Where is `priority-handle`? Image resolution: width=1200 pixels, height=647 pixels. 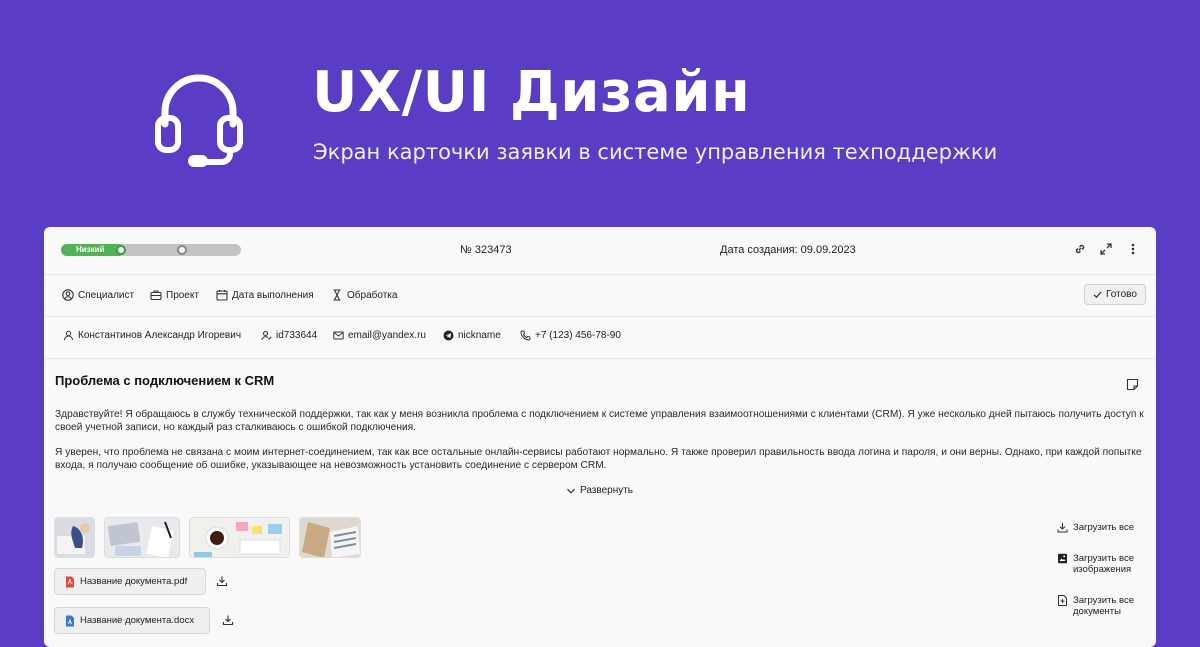 priority-handle is located at coordinates (121, 250).